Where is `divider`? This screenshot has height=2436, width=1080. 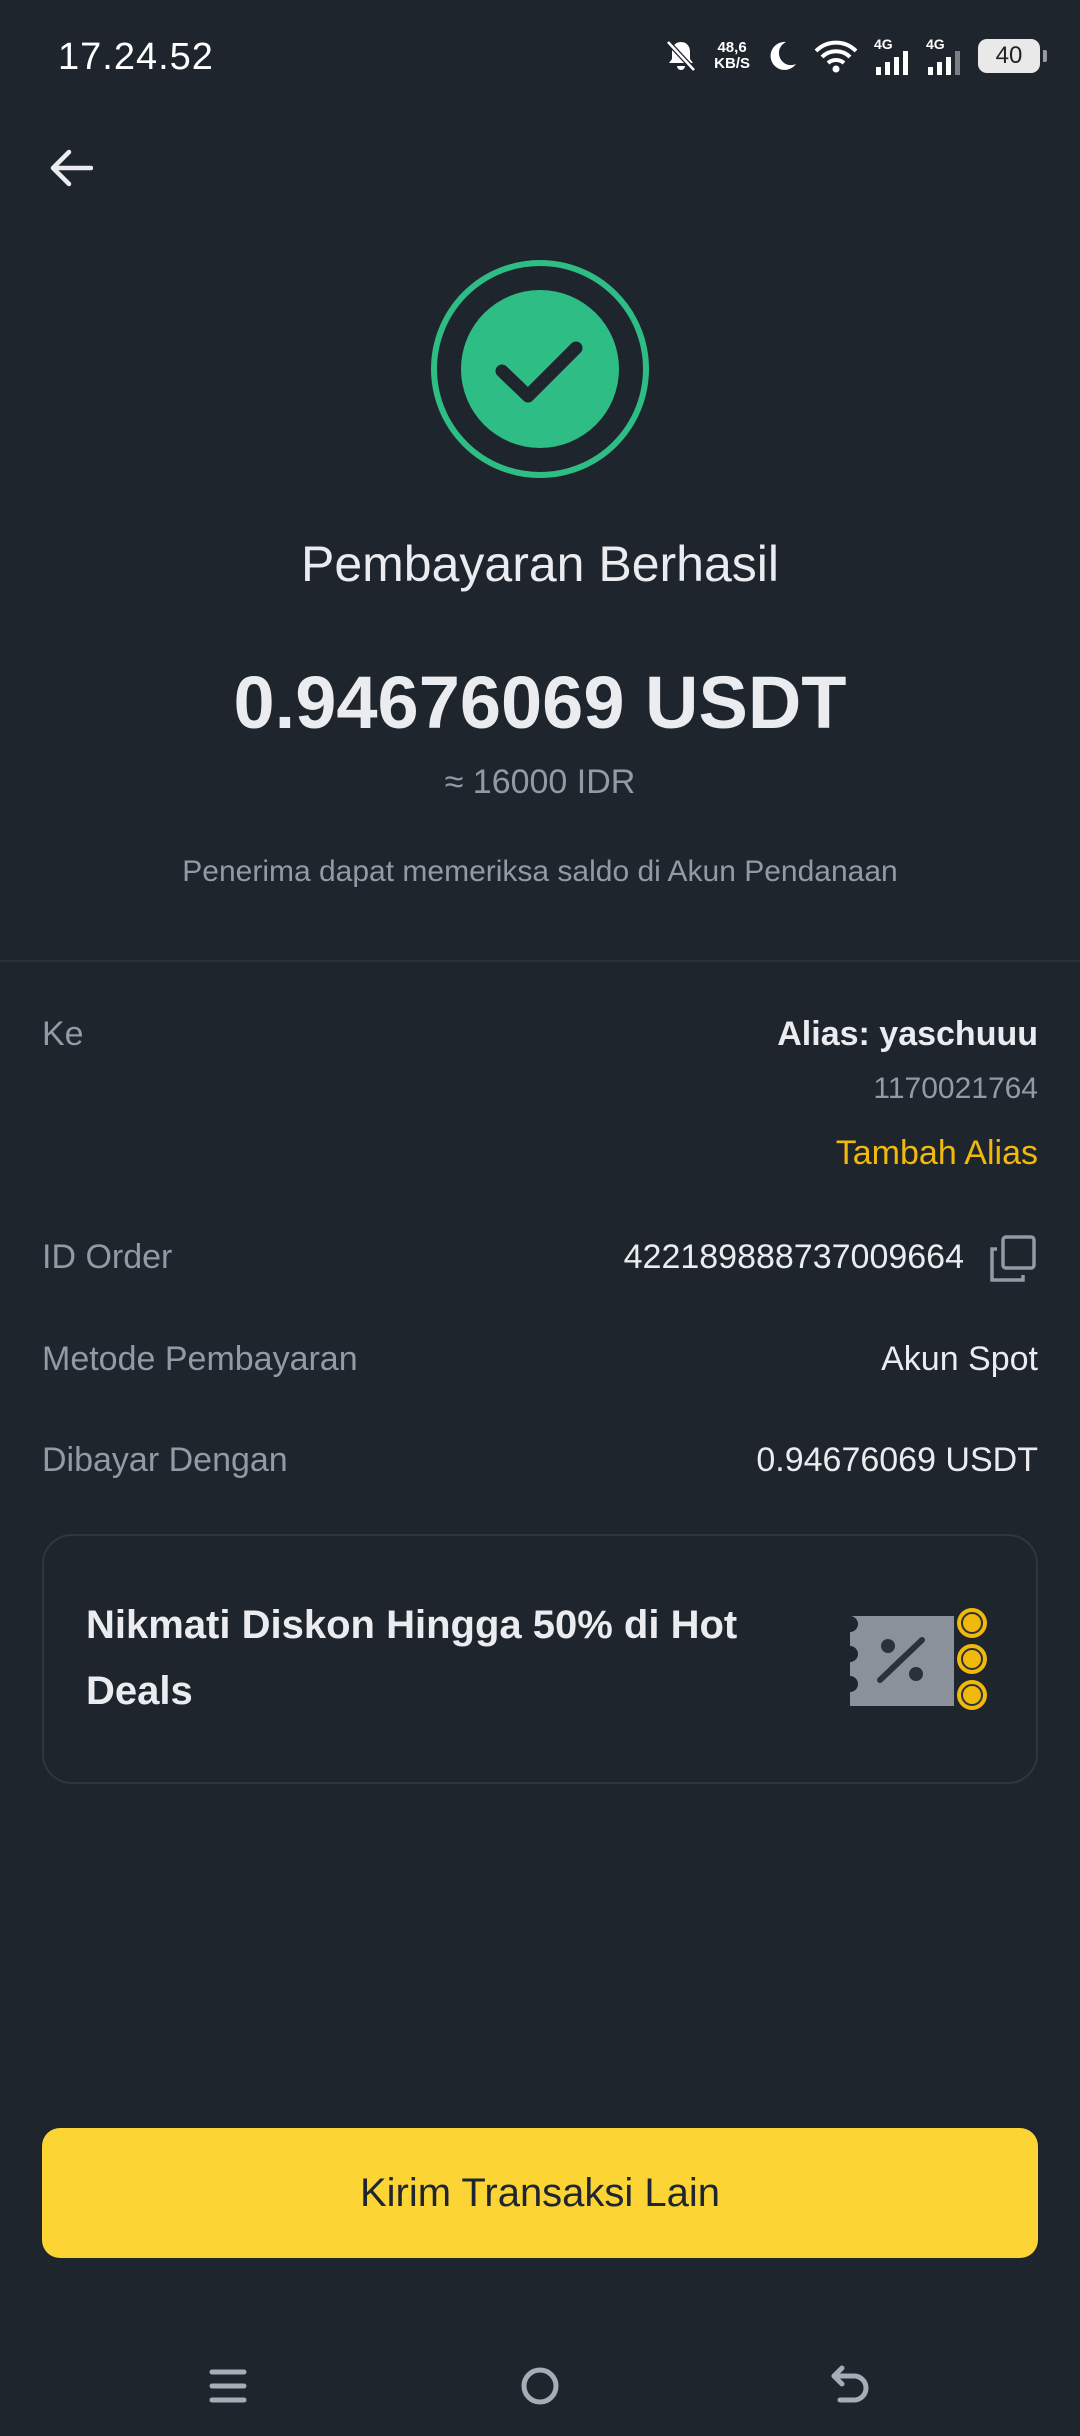 divider is located at coordinates (540, 961).